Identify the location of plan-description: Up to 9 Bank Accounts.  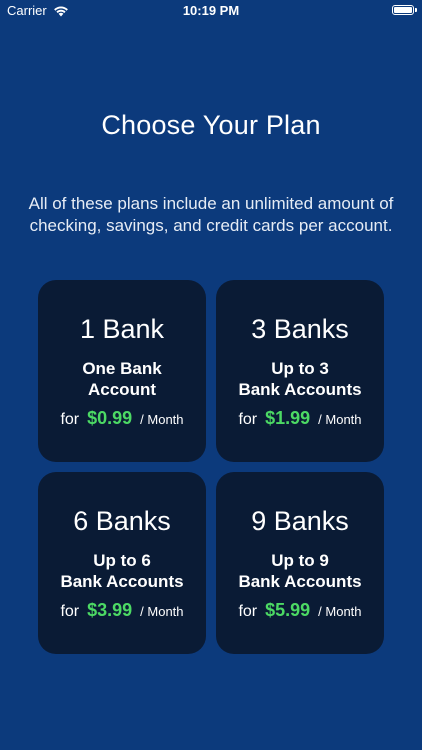
(300, 571).